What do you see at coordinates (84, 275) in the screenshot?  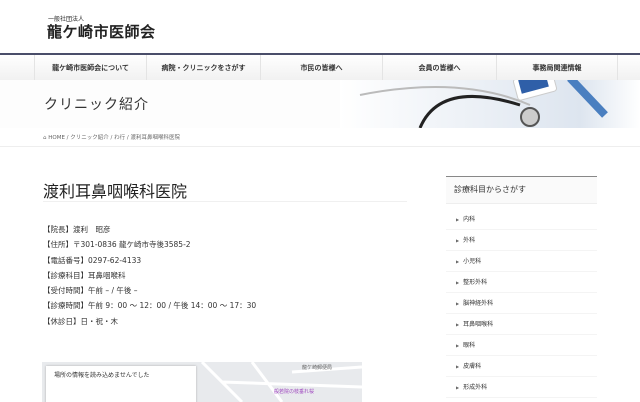 I see `departments: 【診療科目】耳鼻咽喉科` at bounding box center [84, 275].